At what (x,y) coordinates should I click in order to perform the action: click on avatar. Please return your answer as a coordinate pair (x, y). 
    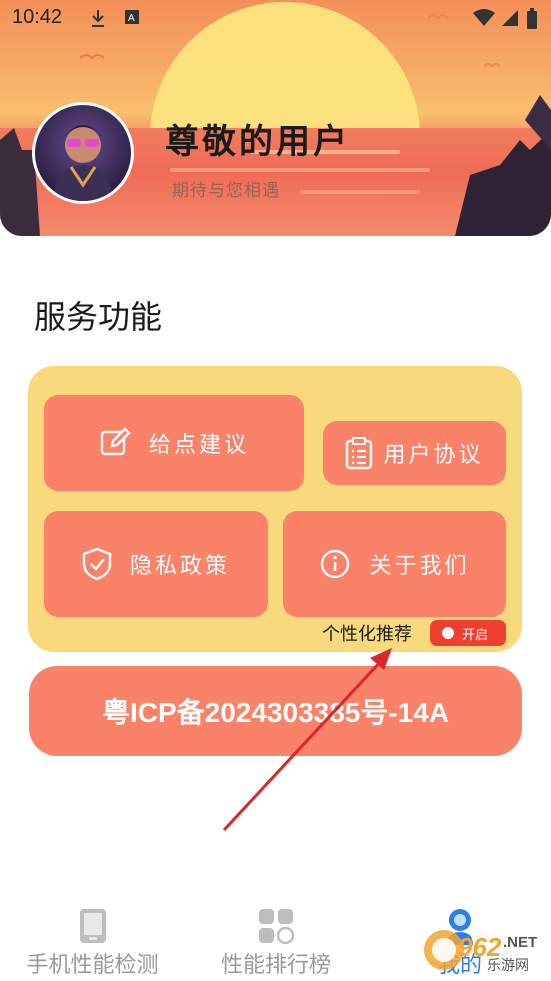
    Looking at the image, I should click on (83, 153).